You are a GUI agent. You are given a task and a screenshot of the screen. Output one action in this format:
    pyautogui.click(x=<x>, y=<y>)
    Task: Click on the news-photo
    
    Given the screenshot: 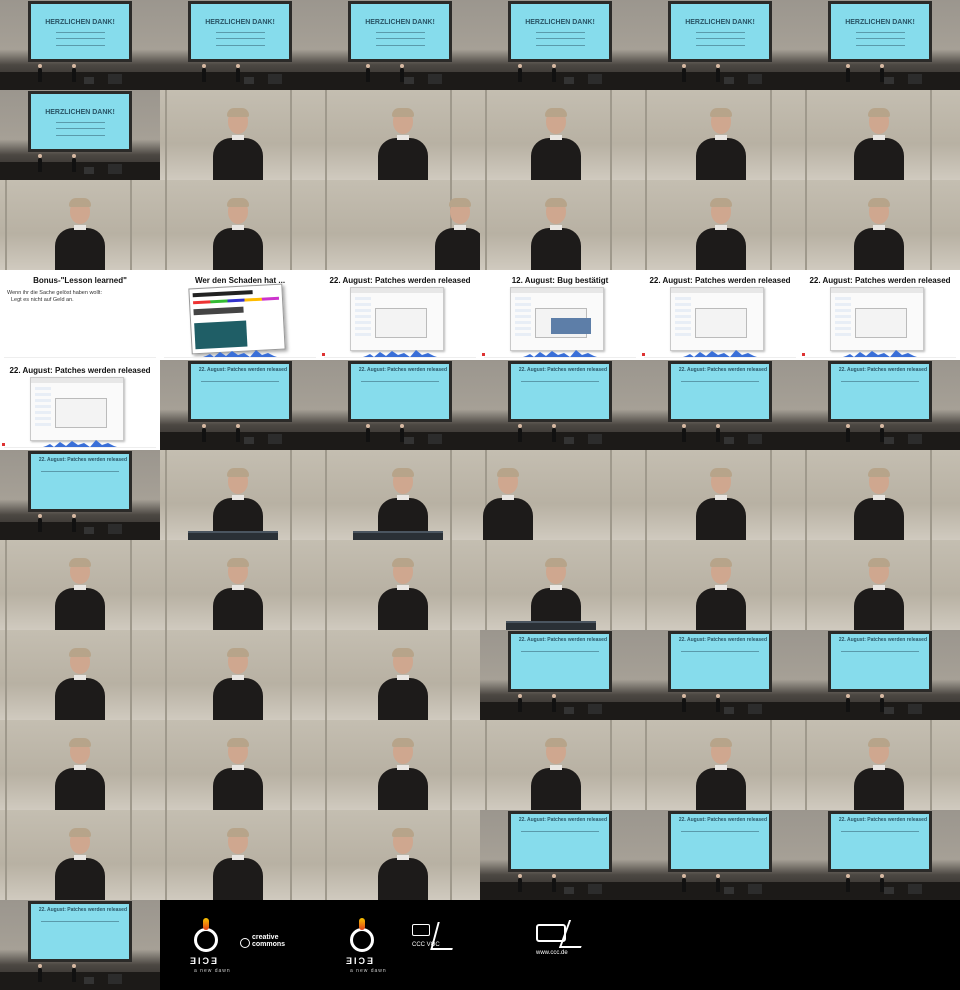 What is the action you would take?
    pyautogui.click(x=221, y=335)
    